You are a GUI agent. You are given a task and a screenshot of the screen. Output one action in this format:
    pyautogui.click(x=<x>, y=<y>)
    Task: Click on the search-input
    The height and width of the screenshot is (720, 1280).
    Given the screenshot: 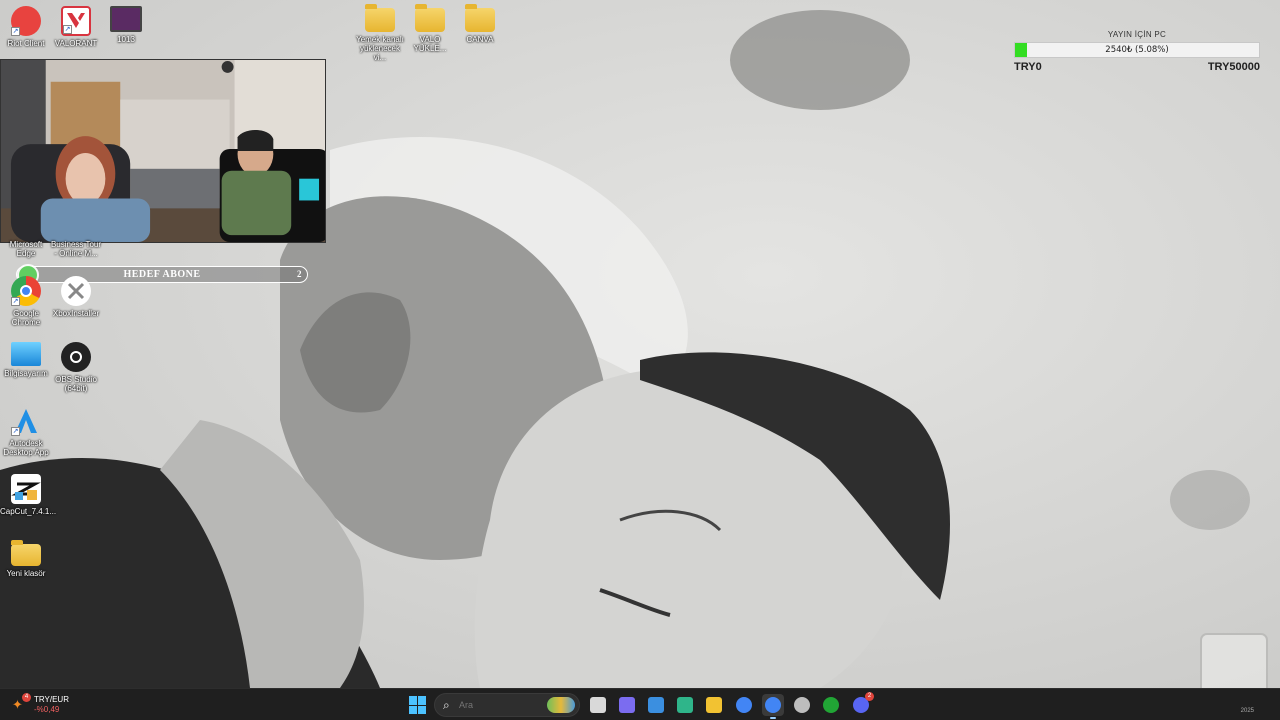 What is the action you would take?
    pyautogui.click(x=499, y=705)
    